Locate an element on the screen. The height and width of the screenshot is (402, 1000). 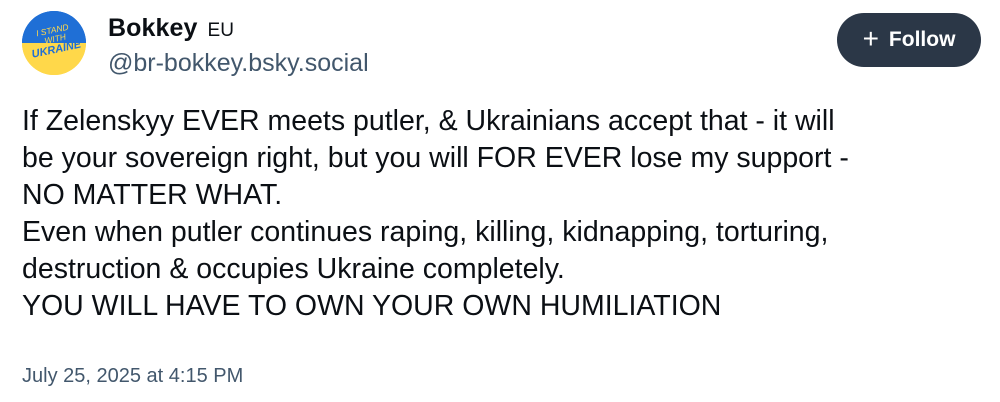
post-timestamp: July 25, 2025 at 4:15 PM is located at coordinates (132, 376).